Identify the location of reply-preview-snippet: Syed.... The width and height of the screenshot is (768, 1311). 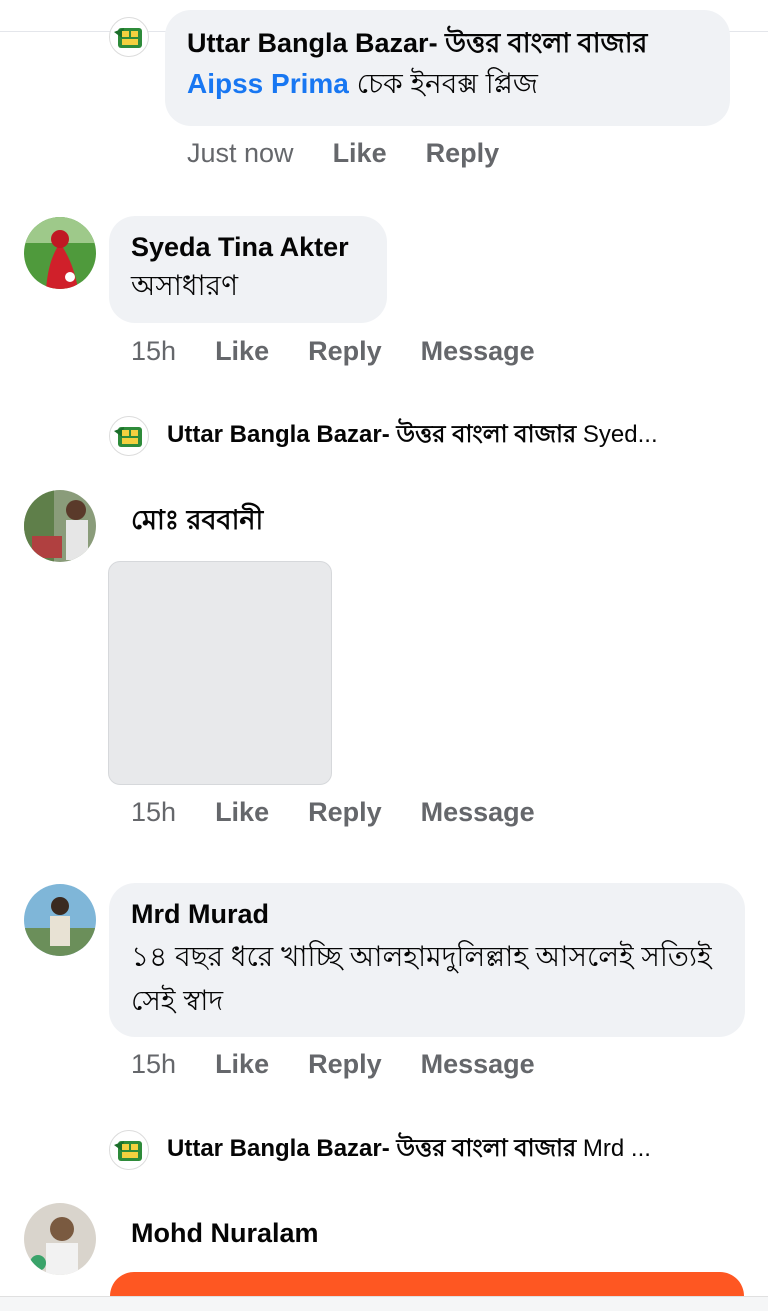
(617, 434).